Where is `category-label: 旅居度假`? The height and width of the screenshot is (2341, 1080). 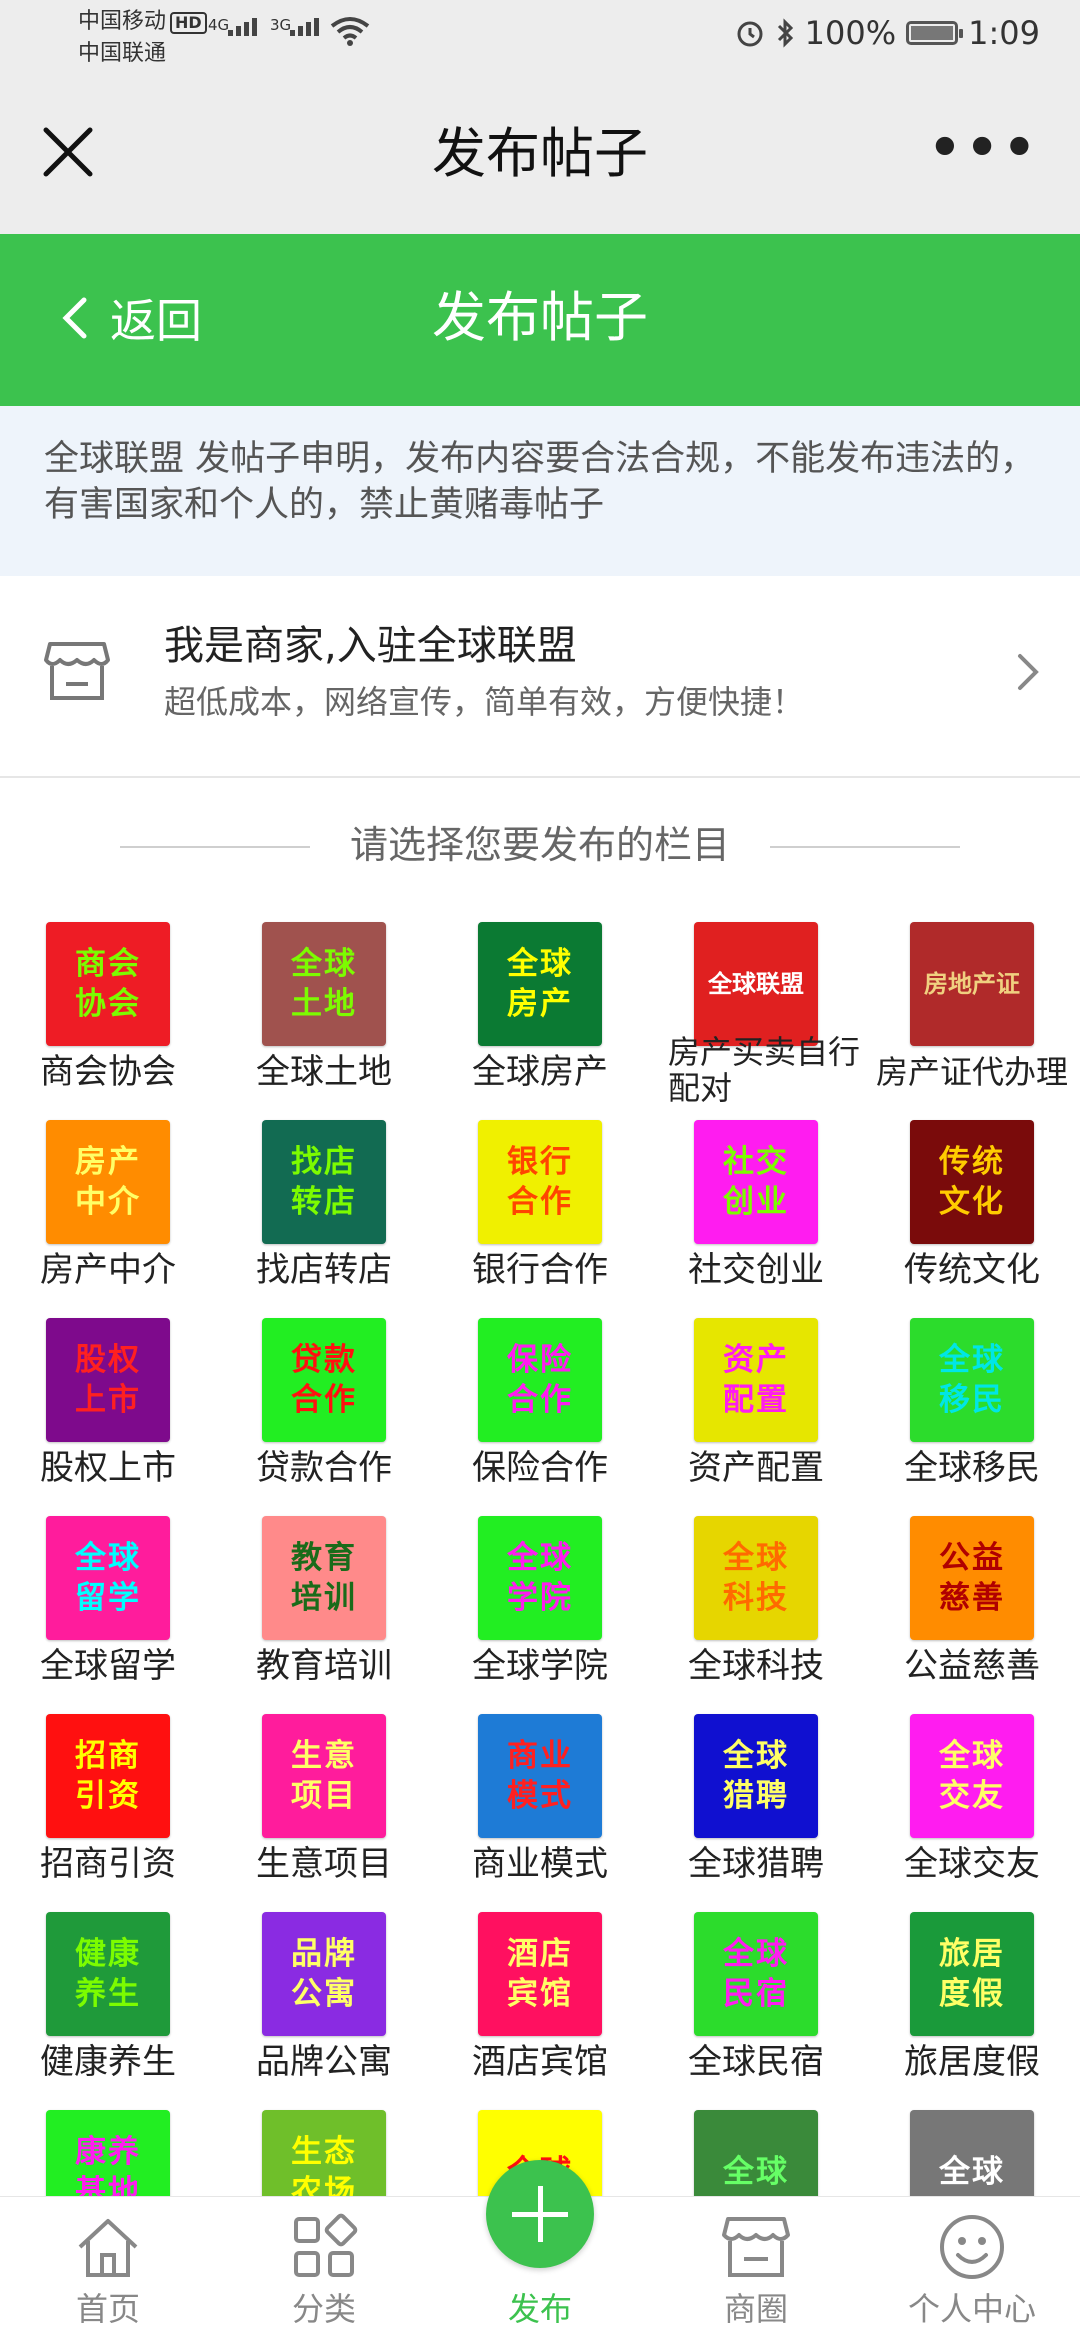 category-label: 旅居度假 is located at coordinates (972, 2062).